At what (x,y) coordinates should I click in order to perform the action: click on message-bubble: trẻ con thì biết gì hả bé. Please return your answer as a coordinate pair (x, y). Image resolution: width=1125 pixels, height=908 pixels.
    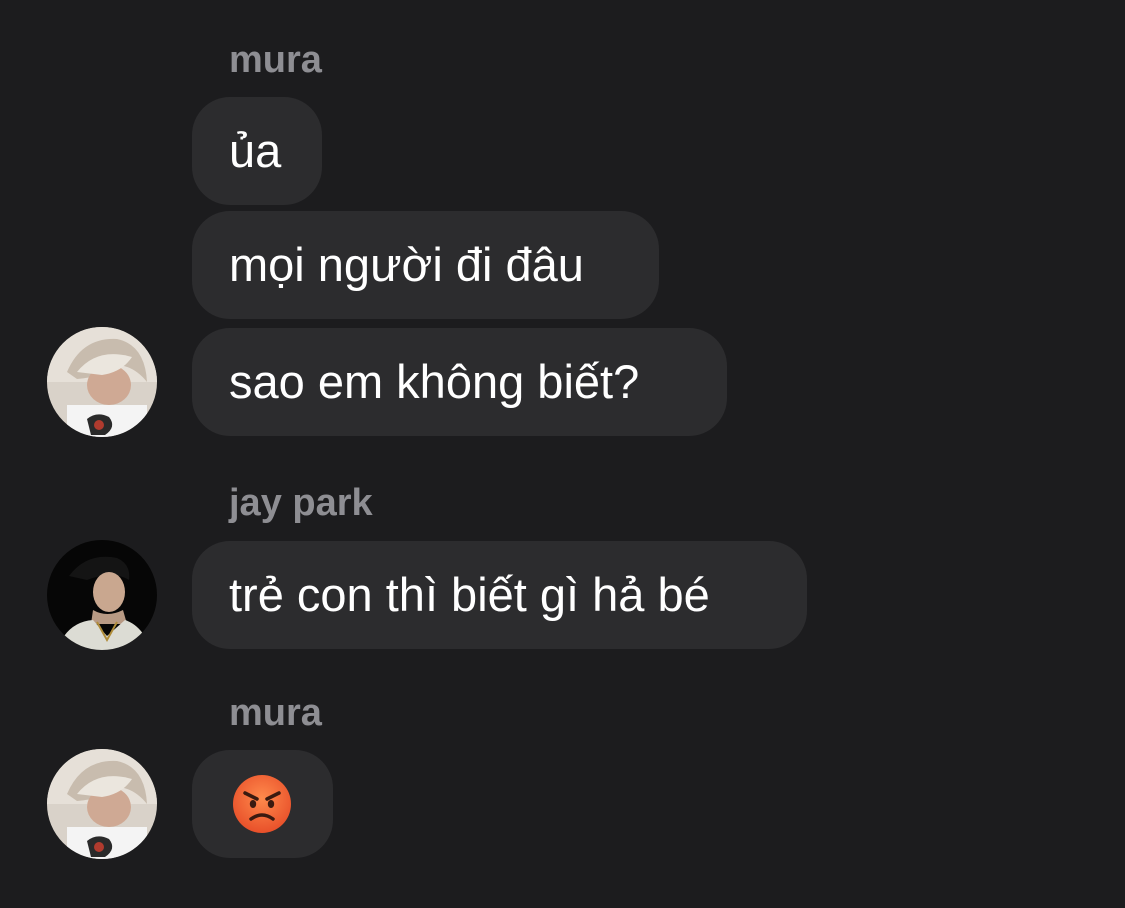
    Looking at the image, I should click on (499, 595).